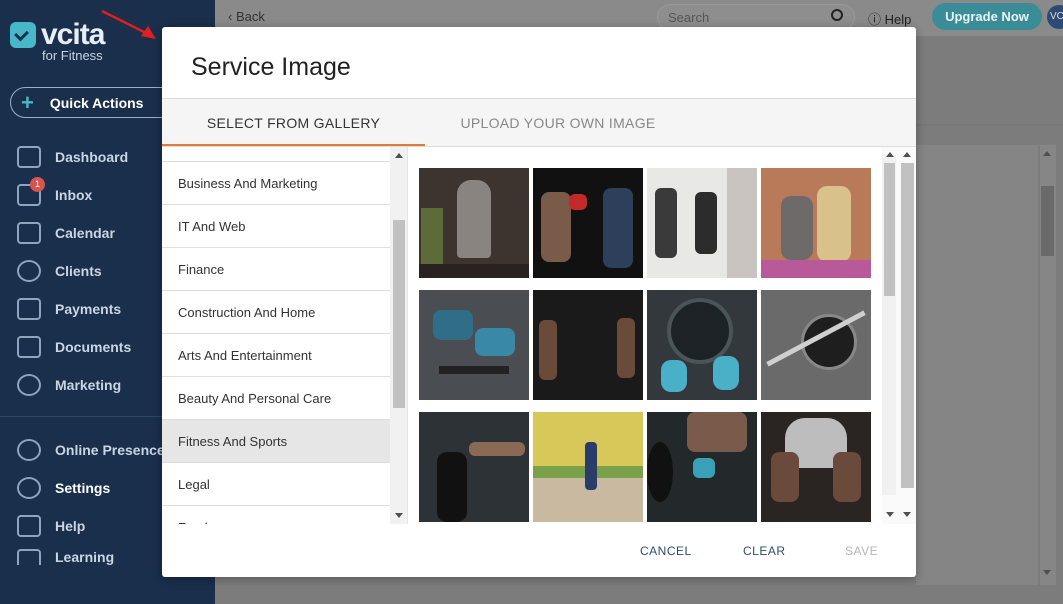  I want to click on back-link: ‹ Back, so click(246, 16).